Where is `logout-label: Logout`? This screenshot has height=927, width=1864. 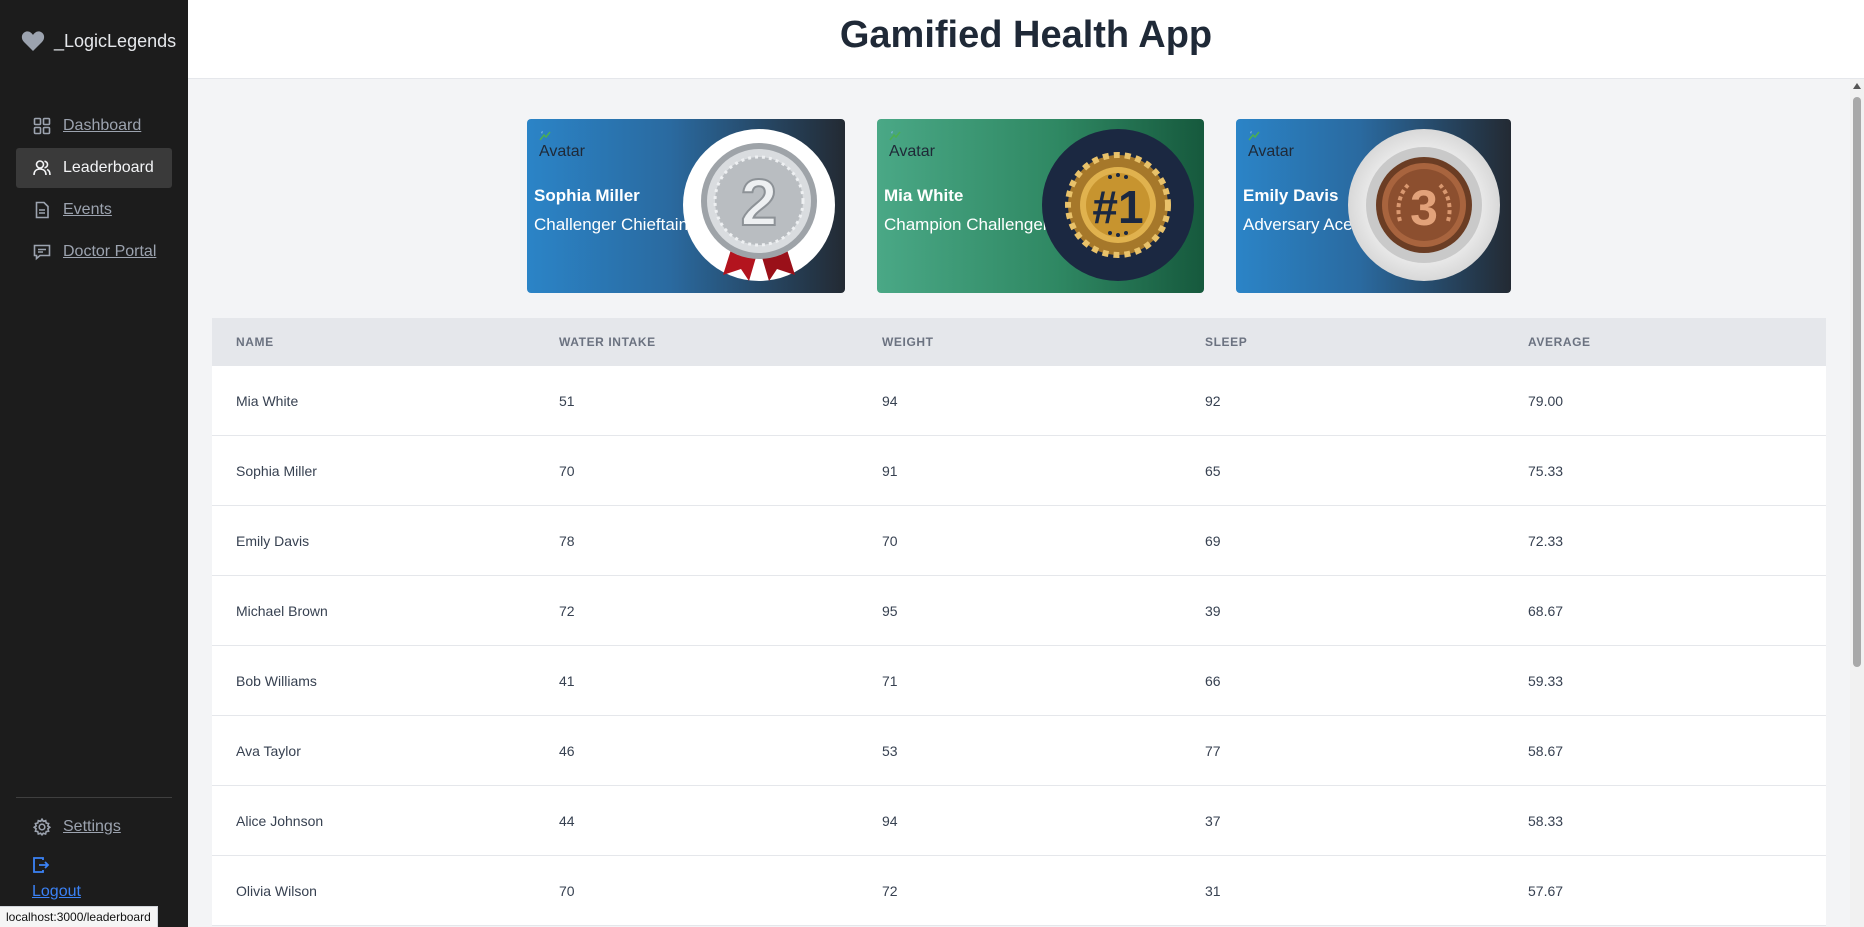 logout-label: Logout is located at coordinates (56, 891).